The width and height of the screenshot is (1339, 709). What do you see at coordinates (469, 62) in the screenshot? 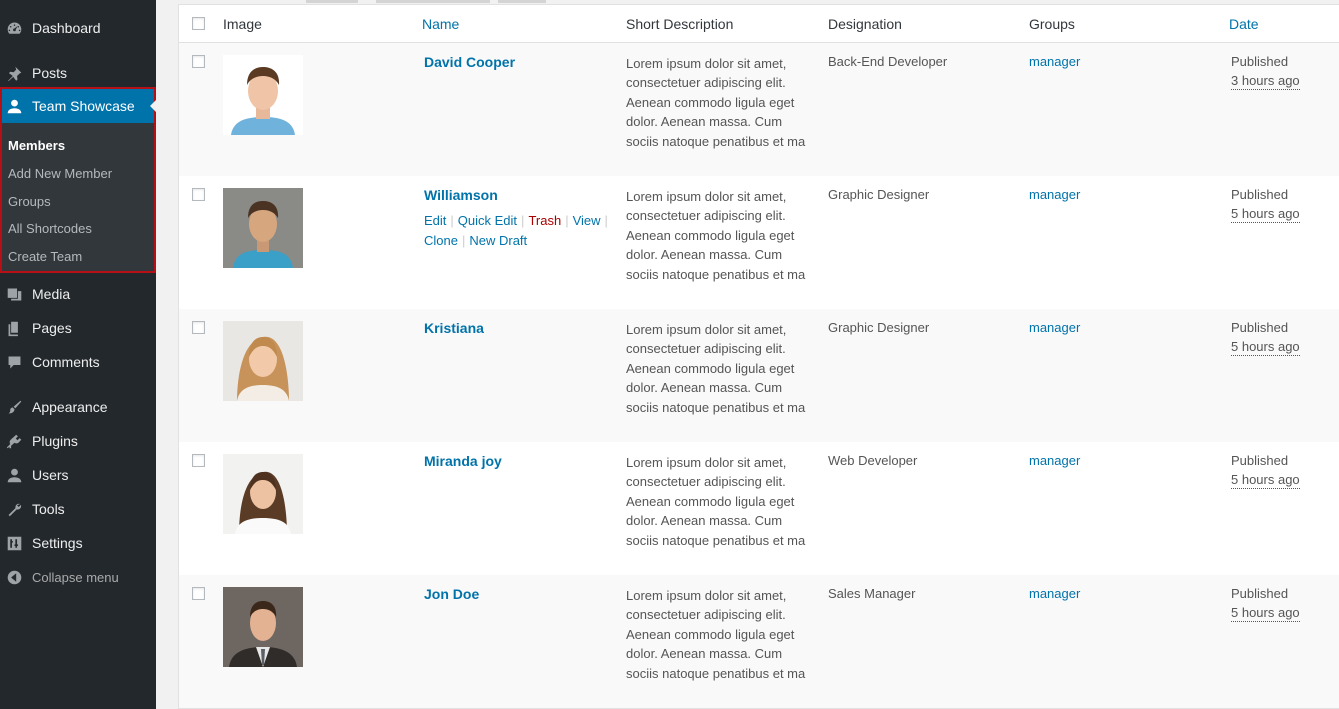
I see `member-name-link: David Cooper` at bounding box center [469, 62].